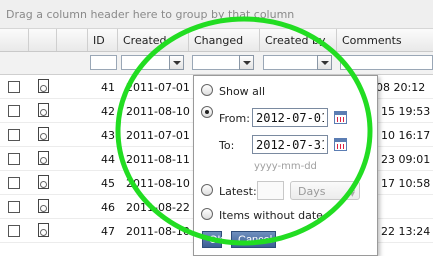 The image size is (433, 256). I want to click on header-created: Created, so click(153, 40).